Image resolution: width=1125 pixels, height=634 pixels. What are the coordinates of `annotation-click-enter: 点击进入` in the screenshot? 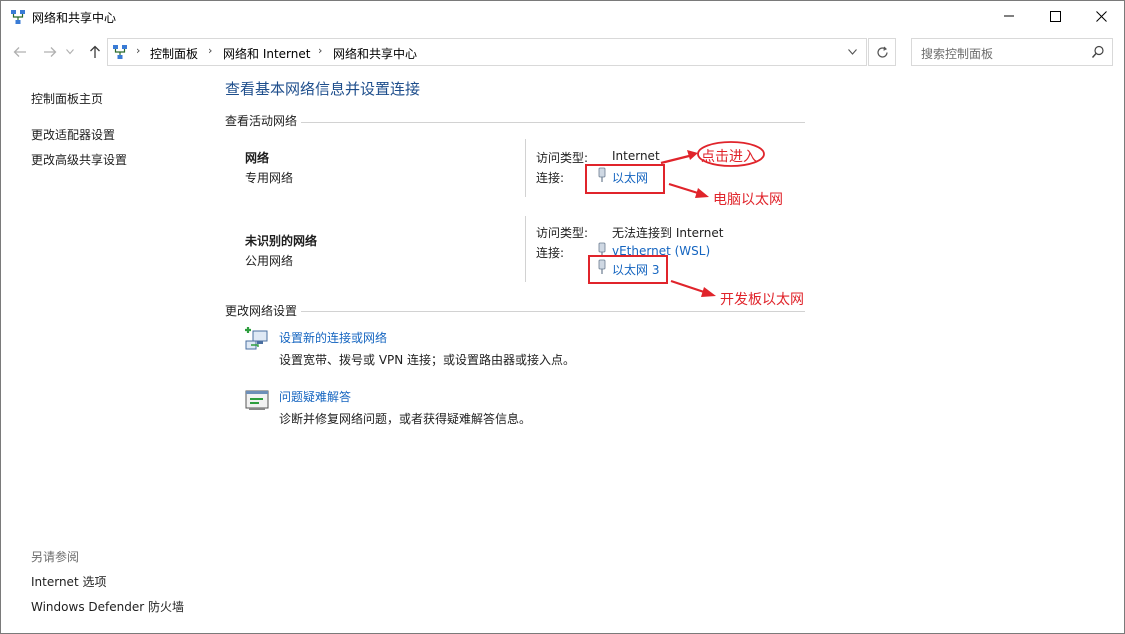 It's located at (729, 157).